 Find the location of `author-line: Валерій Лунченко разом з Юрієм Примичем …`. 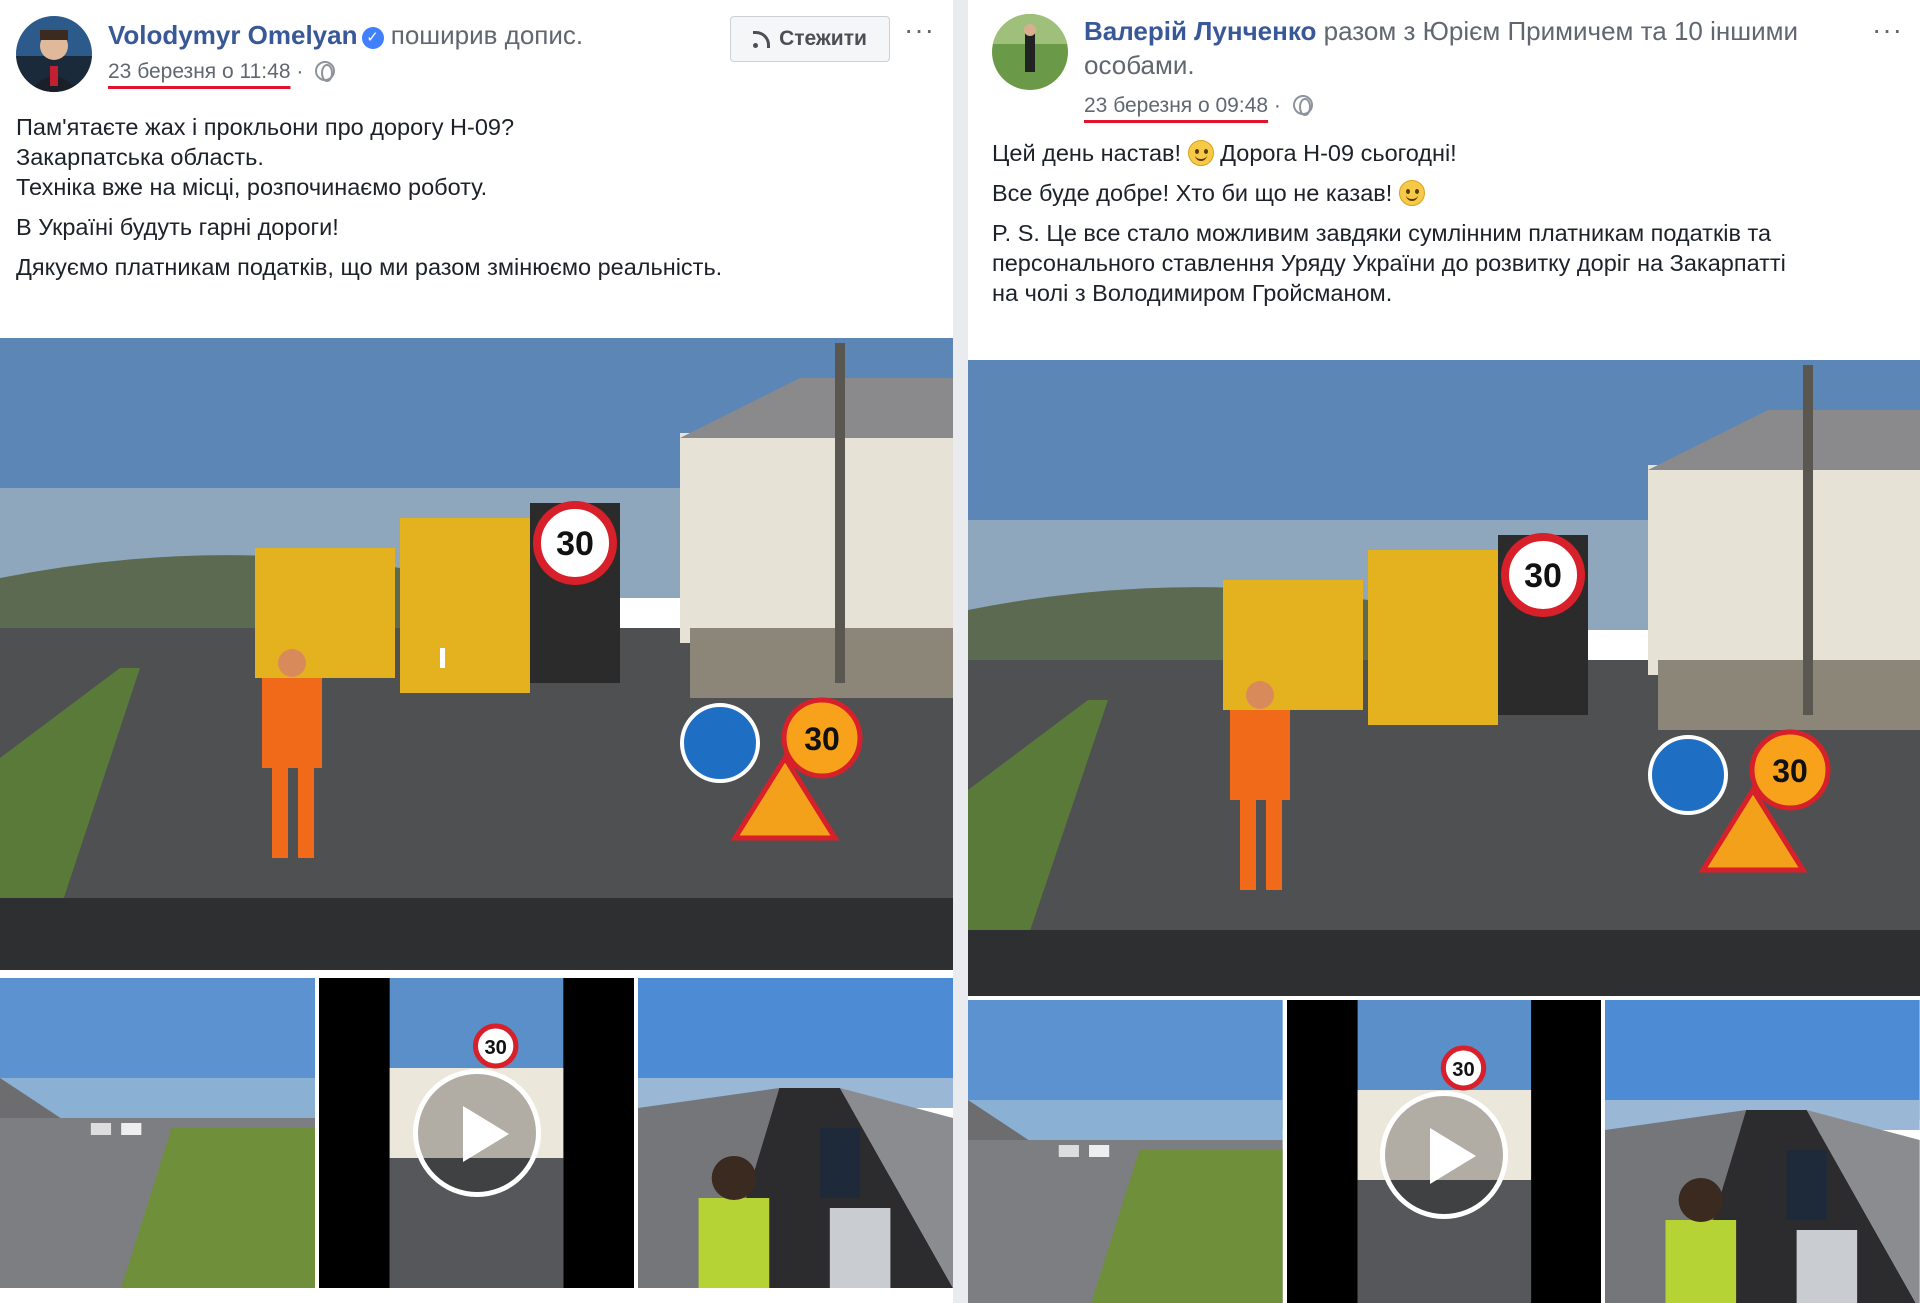

author-line: Валерій Лунченко разом з Юрієм Примичем … is located at coordinates (1441, 48).